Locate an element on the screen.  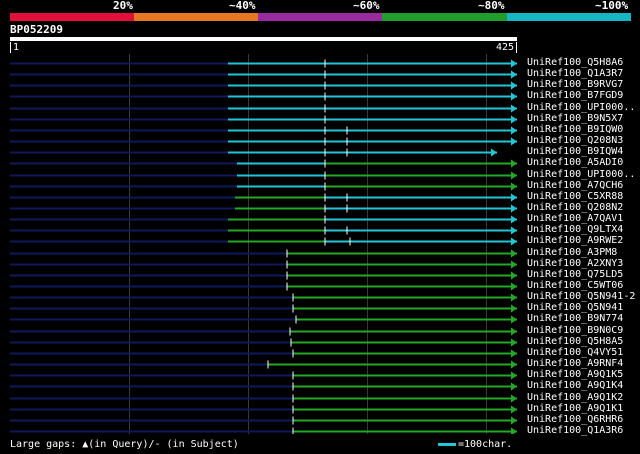
ruler-end: 425 is located at coordinates (504, 47).